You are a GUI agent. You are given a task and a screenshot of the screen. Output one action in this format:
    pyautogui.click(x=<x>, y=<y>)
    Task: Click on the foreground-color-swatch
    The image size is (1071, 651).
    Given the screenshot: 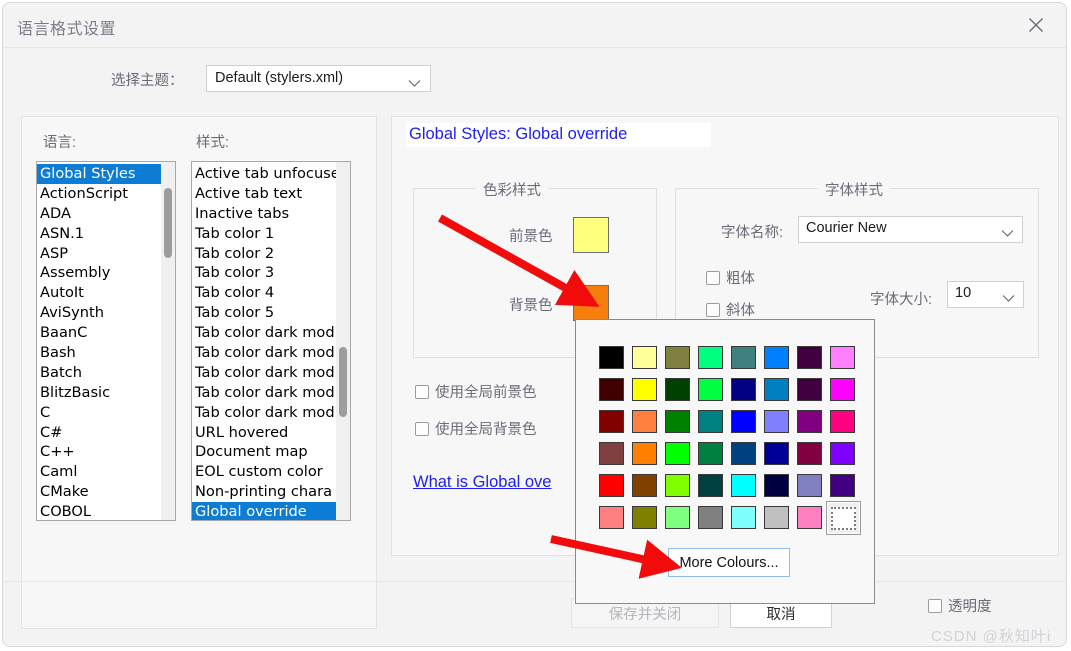 What is the action you would take?
    pyautogui.click(x=591, y=235)
    